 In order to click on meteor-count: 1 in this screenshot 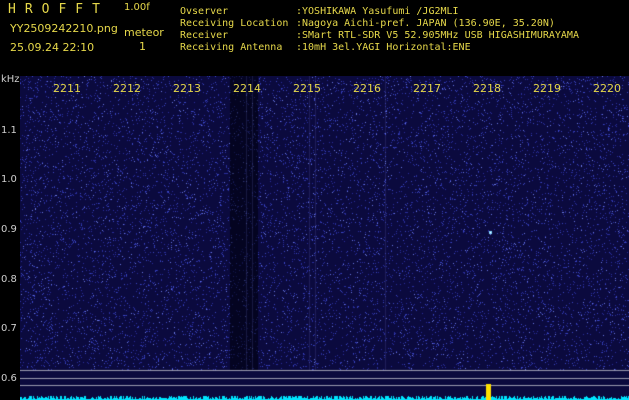, I will do `click(142, 46)`.